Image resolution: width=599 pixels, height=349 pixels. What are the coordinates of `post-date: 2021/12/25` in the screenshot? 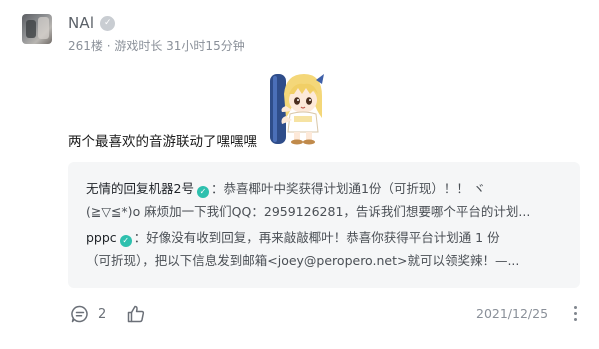 It's located at (512, 313).